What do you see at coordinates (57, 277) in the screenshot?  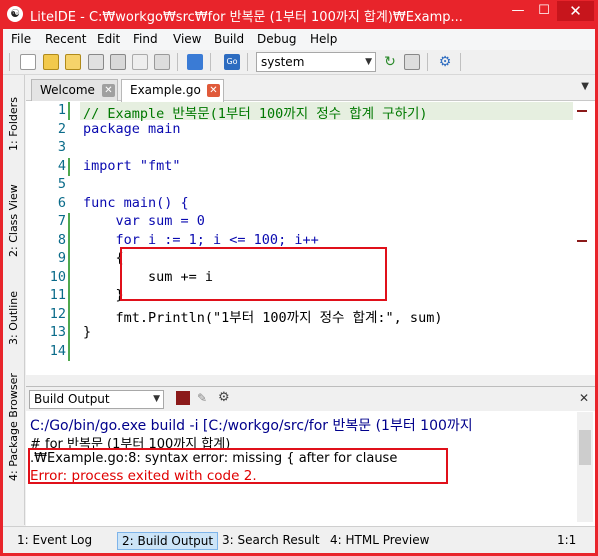 I see `line-number: 10` at bounding box center [57, 277].